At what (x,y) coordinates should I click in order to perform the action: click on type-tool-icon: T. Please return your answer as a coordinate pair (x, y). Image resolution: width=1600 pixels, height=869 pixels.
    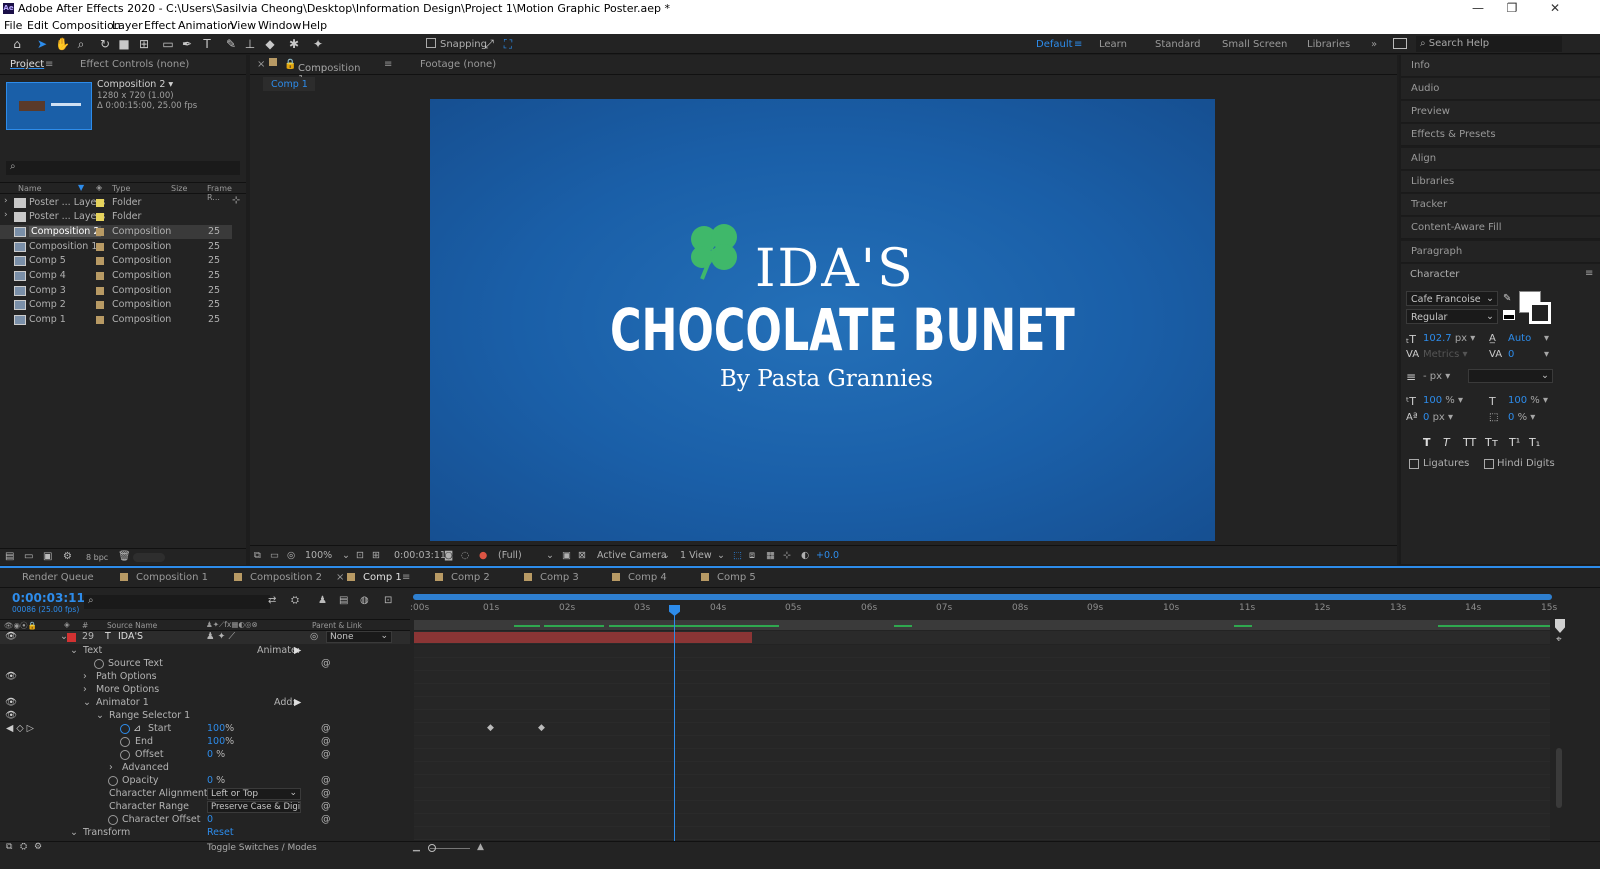
    Looking at the image, I should click on (207, 44).